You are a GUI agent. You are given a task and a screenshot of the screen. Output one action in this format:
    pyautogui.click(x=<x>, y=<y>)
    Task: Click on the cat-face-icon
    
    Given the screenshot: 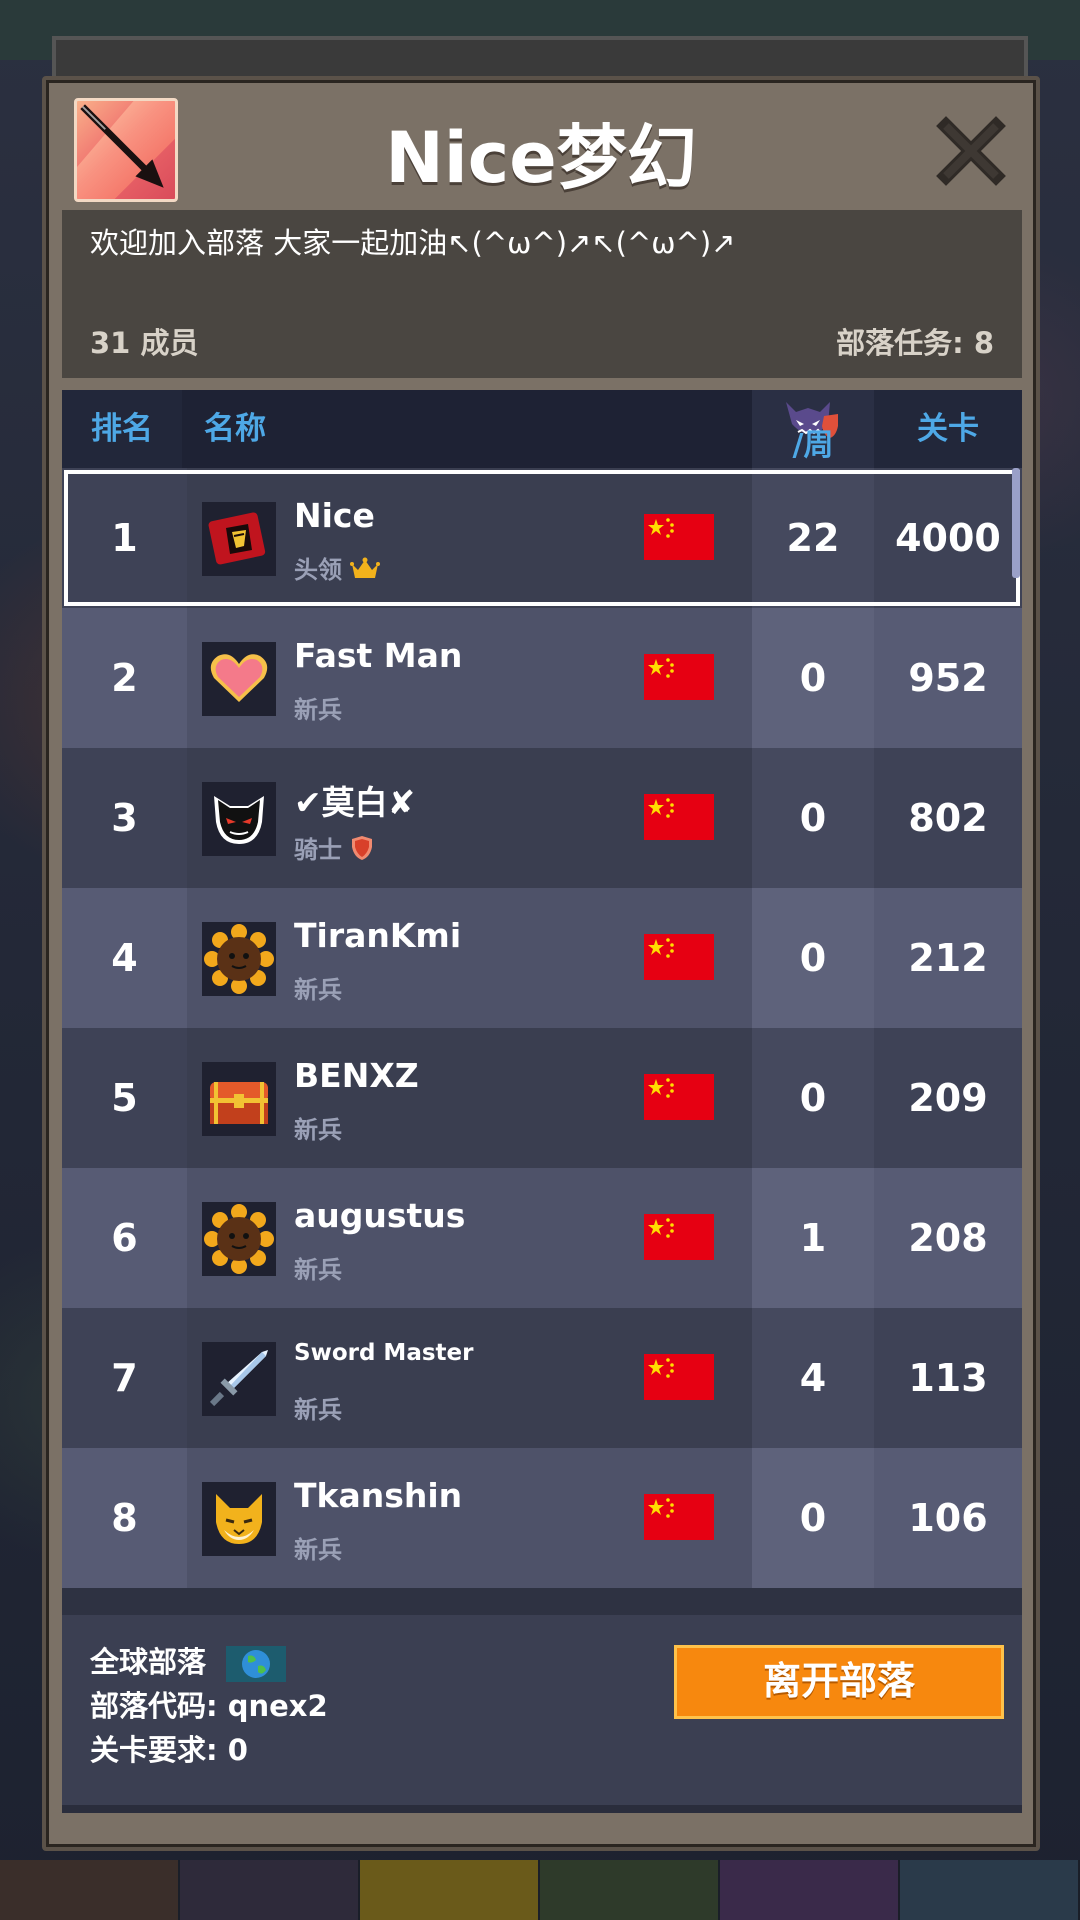 What is the action you would take?
    pyautogui.click(x=239, y=819)
    